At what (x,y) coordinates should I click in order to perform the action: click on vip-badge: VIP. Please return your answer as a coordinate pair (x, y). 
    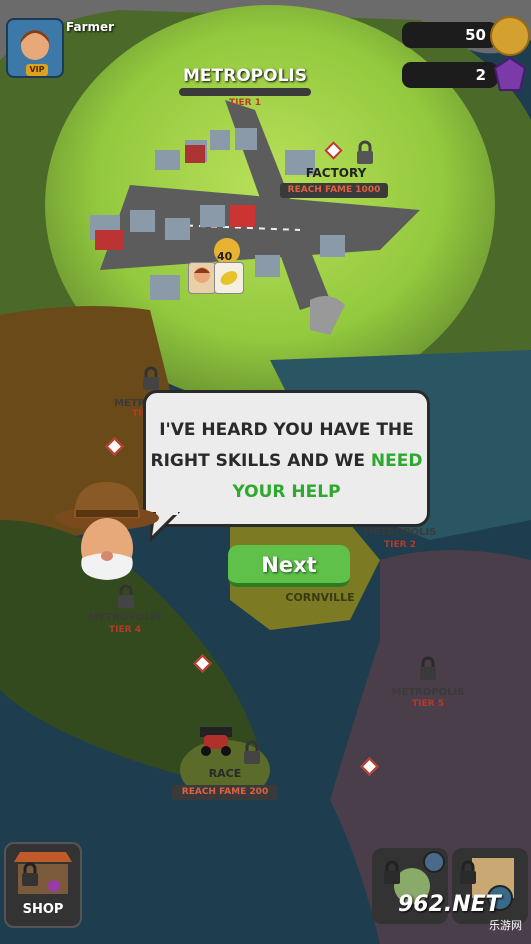
    Looking at the image, I should click on (37, 70).